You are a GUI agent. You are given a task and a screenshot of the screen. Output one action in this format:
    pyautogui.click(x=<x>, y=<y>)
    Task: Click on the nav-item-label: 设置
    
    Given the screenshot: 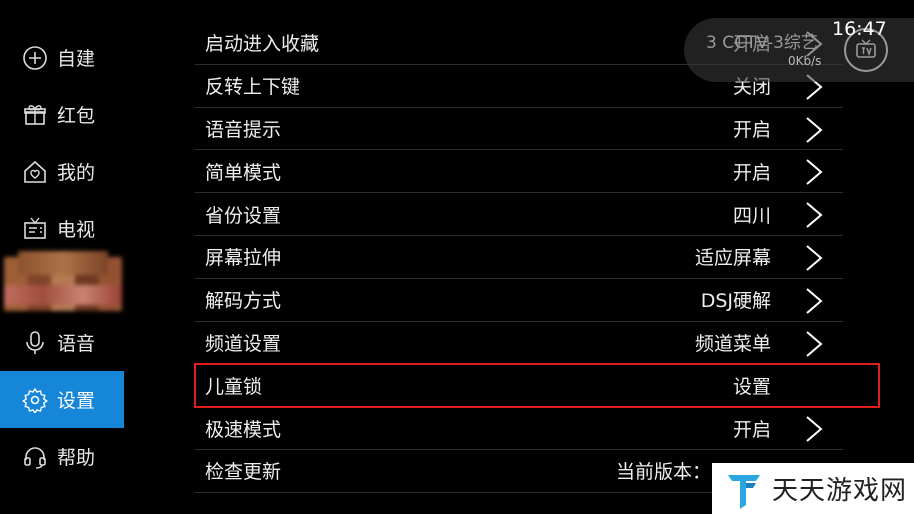 What is the action you would take?
    pyautogui.click(x=76, y=401)
    